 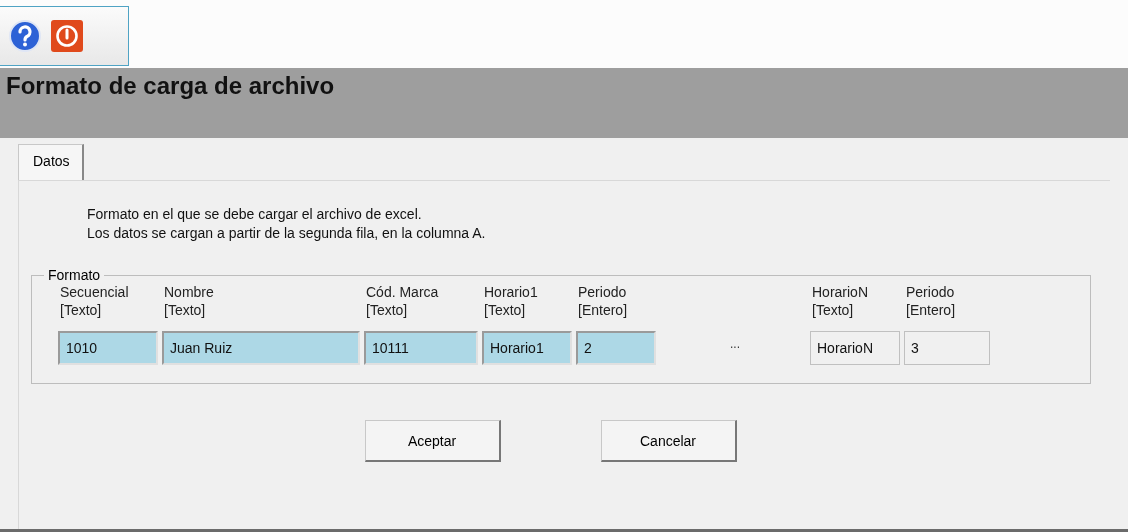 I want to click on value-field: 3, so click(x=947, y=348).